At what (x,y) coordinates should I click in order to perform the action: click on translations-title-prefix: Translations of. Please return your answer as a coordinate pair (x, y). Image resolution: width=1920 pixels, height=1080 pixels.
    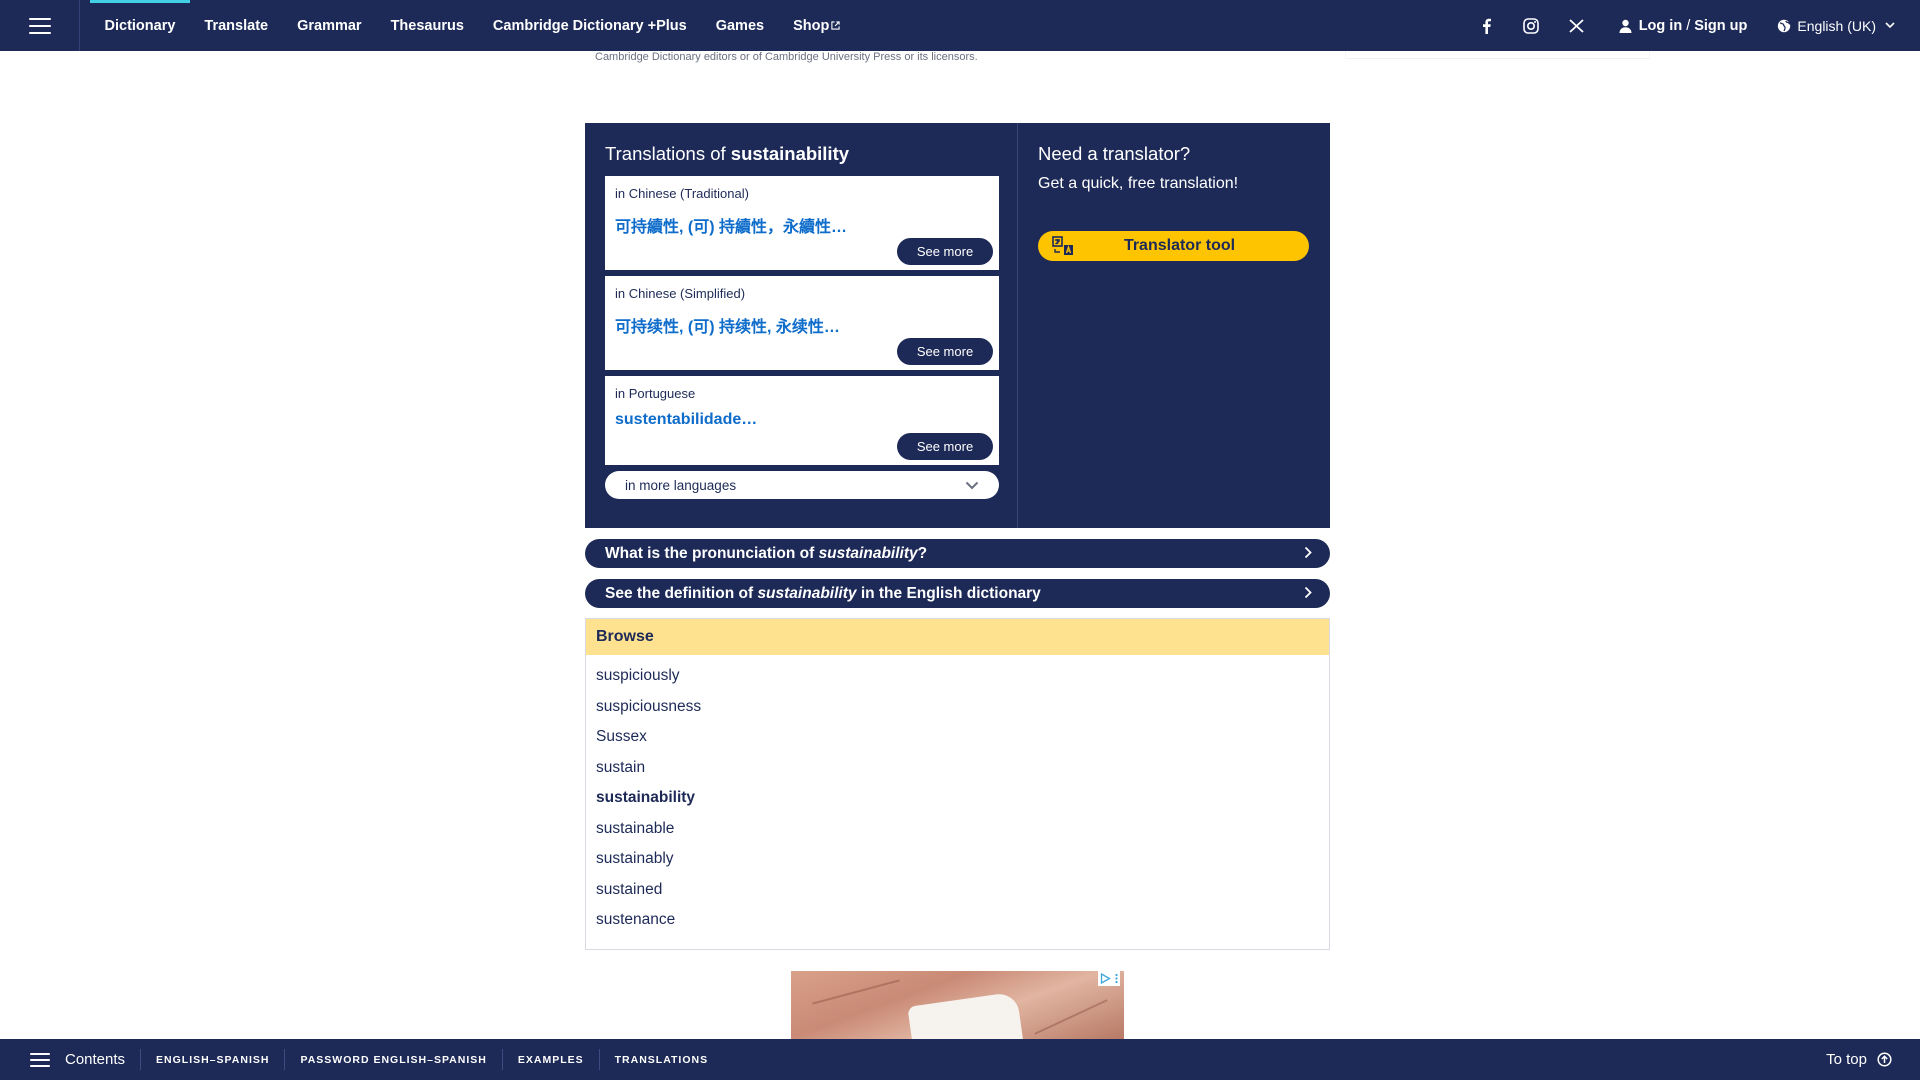
    Looking at the image, I should click on (665, 153).